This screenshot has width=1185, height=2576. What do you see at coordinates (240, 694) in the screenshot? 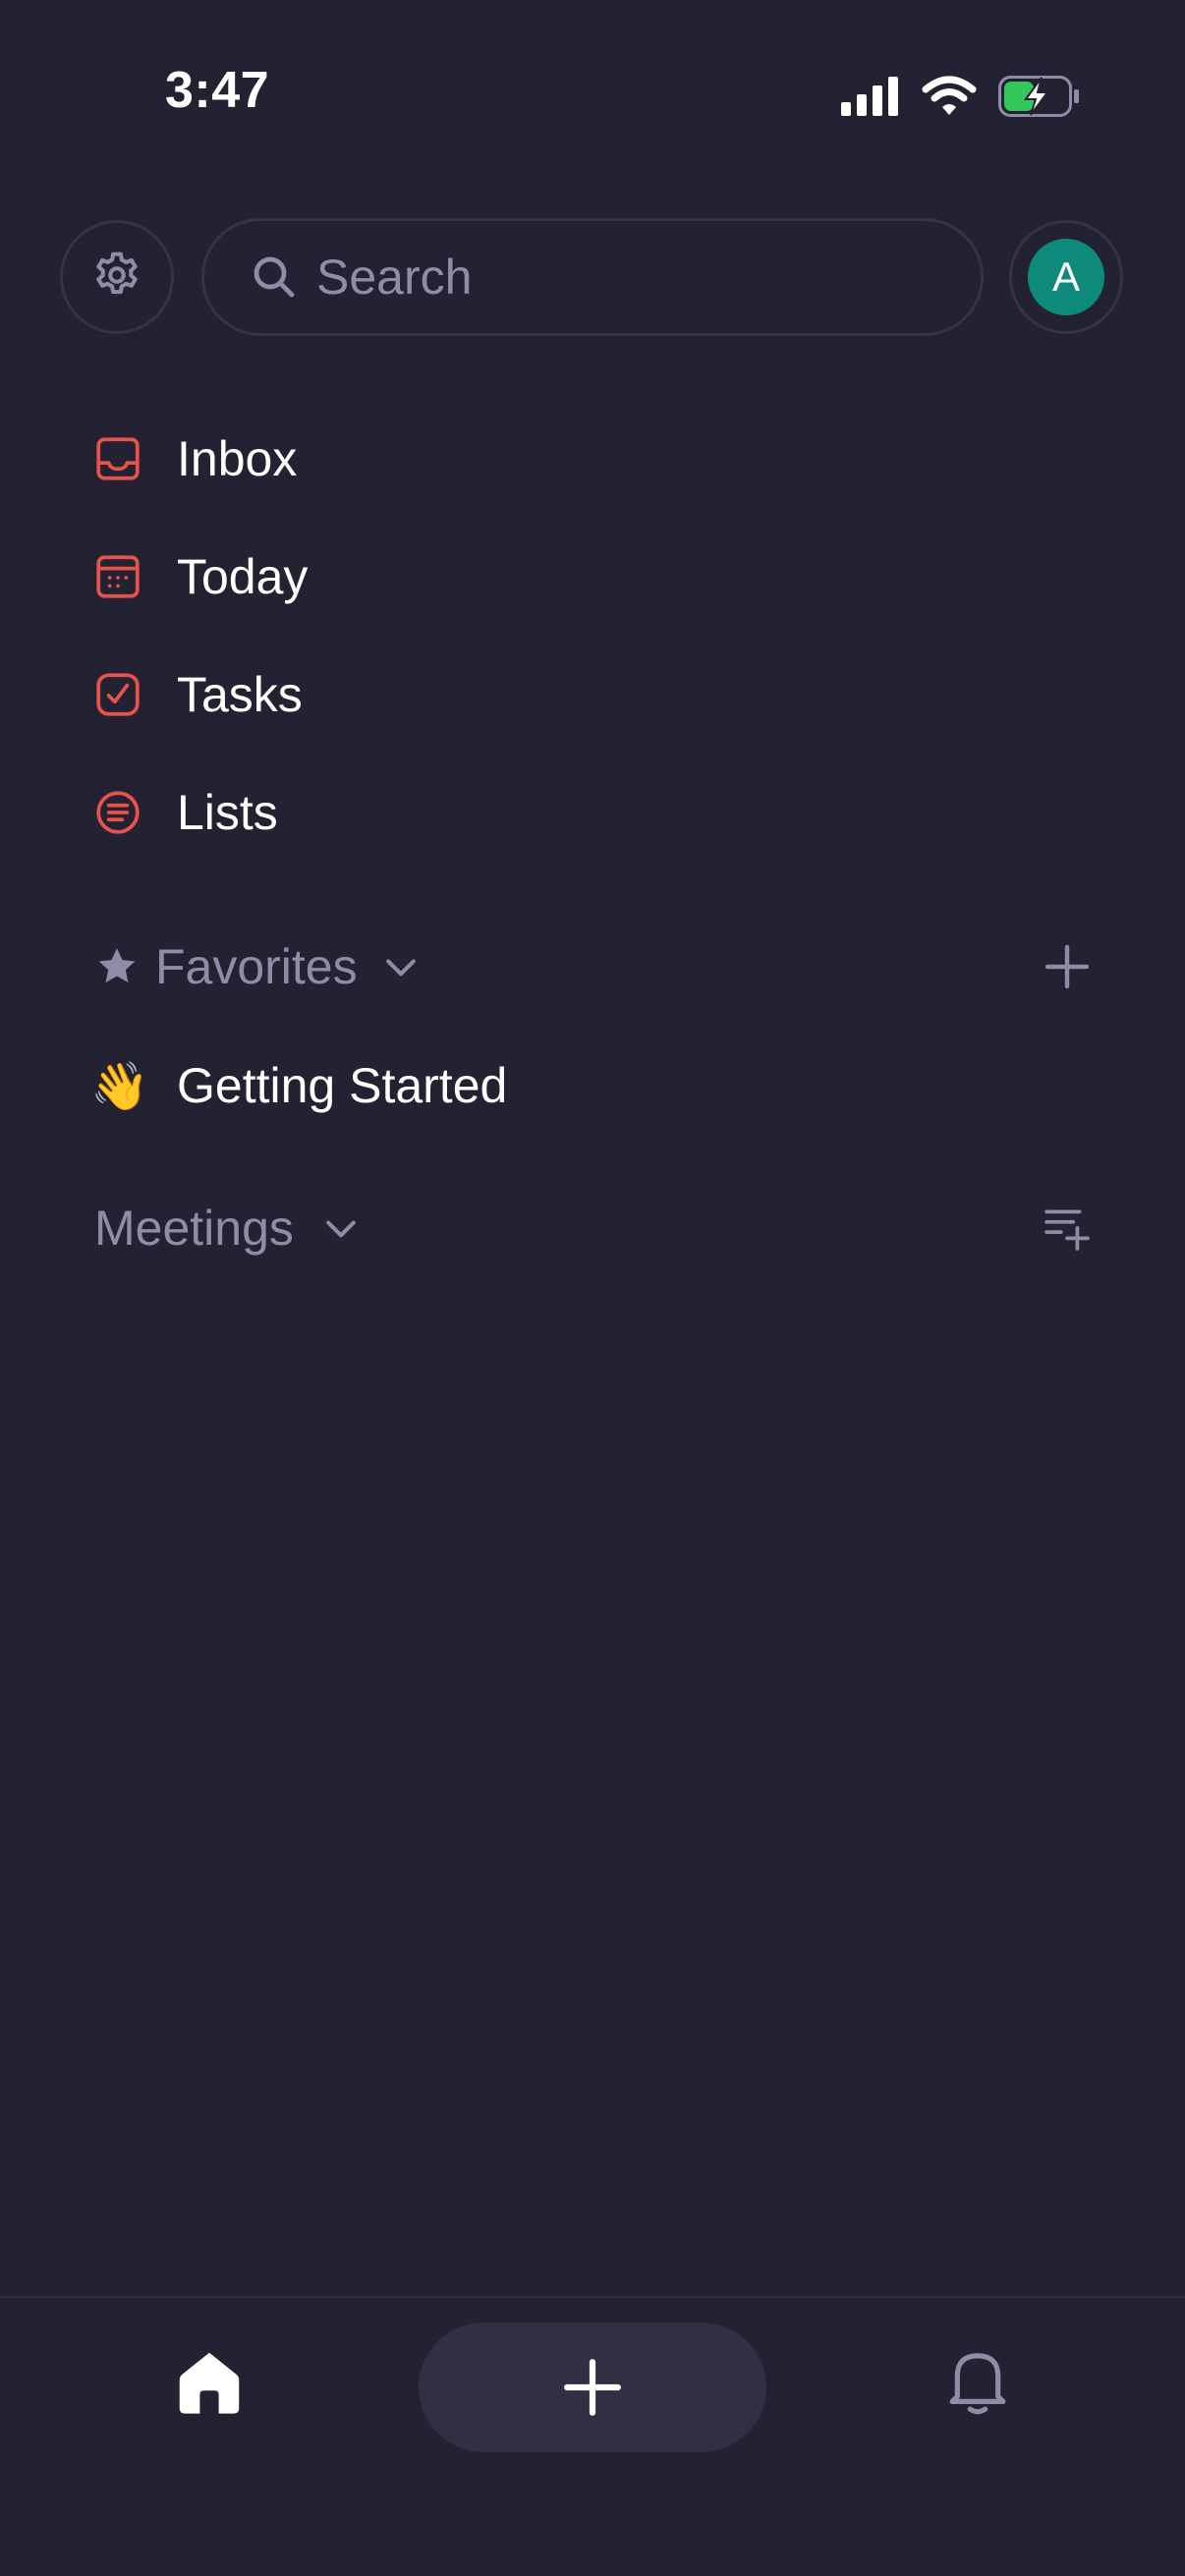
I see `nav-label: Tasks` at bounding box center [240, 694].